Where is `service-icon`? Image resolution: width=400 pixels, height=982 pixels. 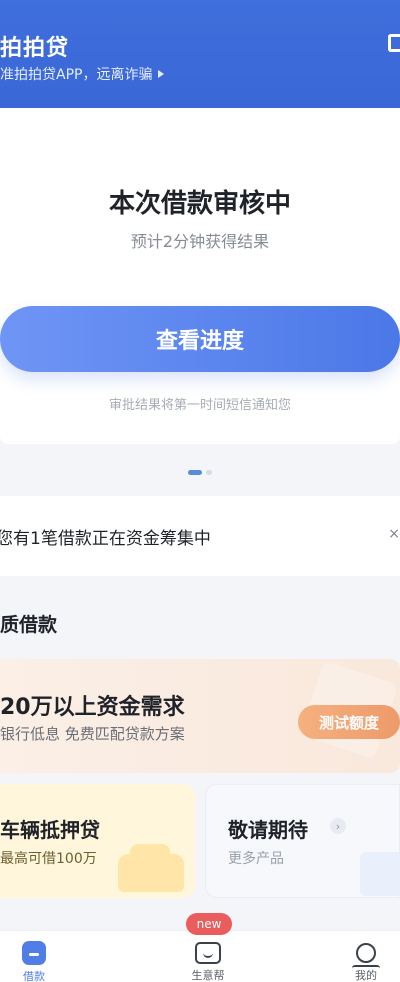 service-icon is located at coordinates (208, 952).